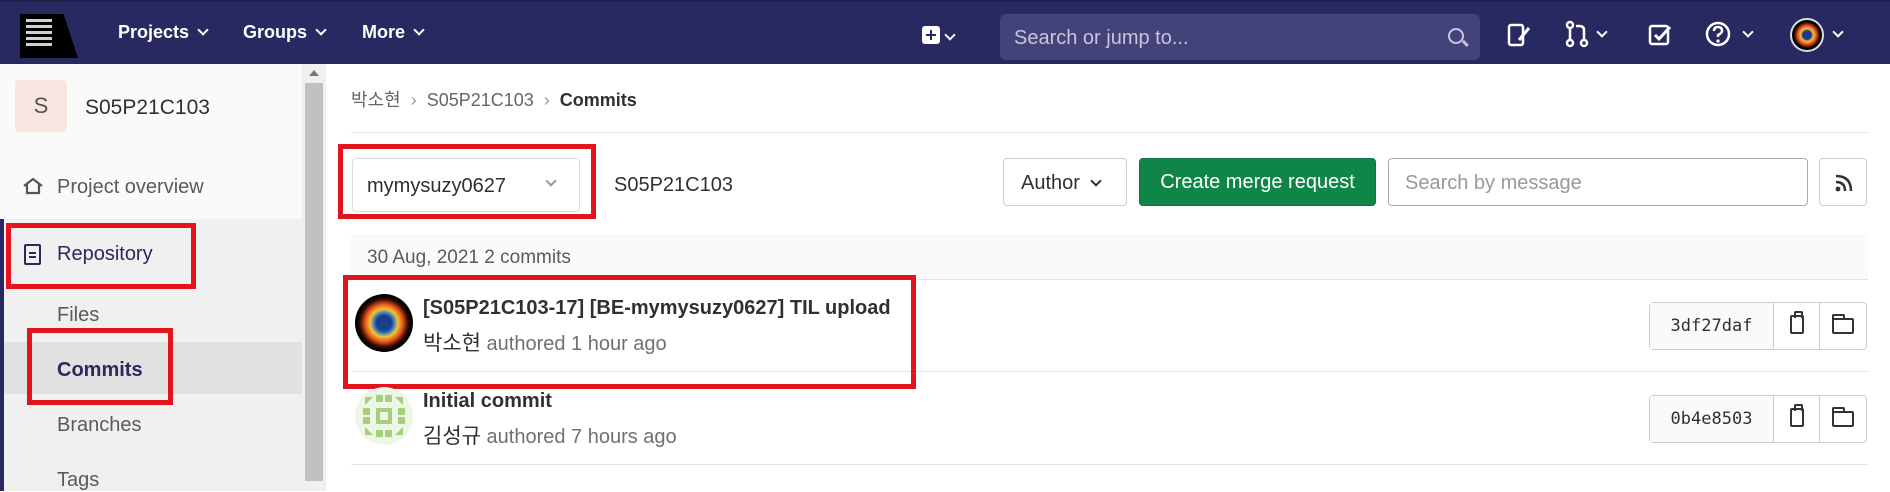 This screenshot has height=492, width=1890. What do you see at coordinates (78, 480) in the screenshot?
I see `sidebar-item-tags: Tags` at bounding box center [78, 480].